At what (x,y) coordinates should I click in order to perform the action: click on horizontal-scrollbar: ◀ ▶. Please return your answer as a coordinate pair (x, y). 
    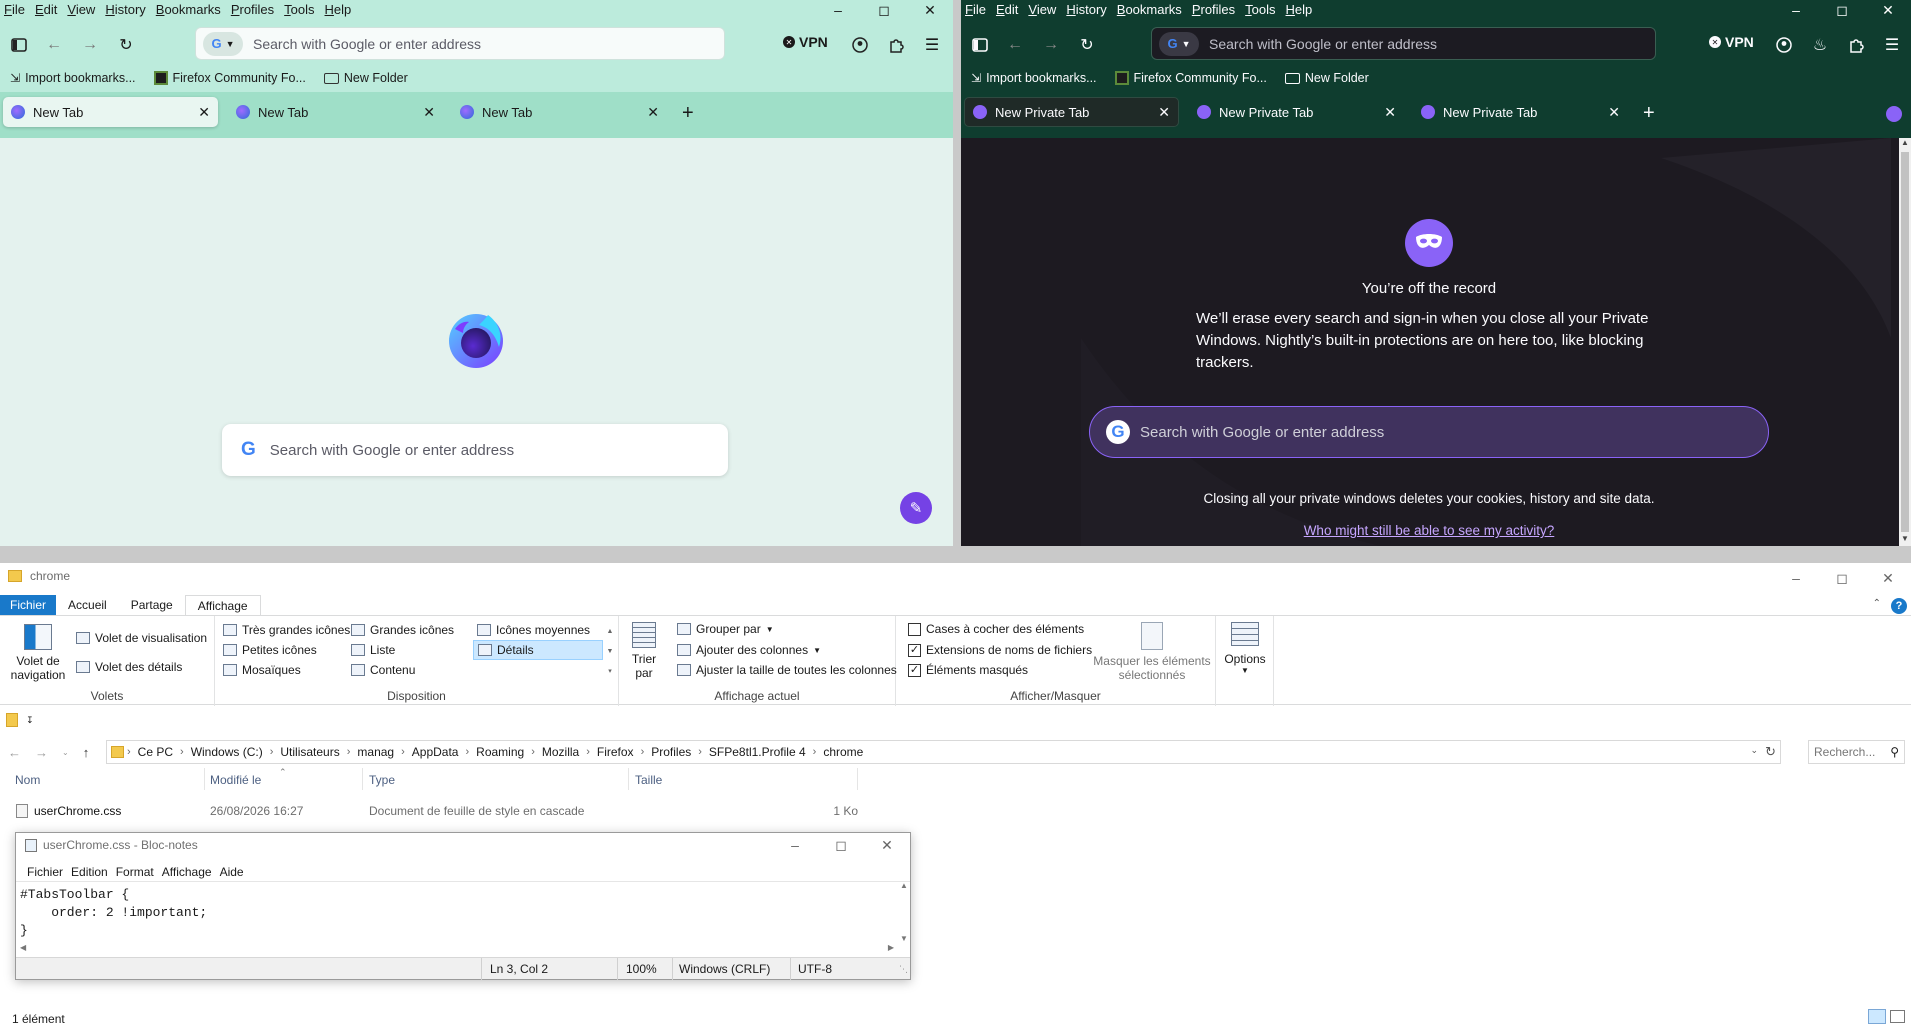
    Looking at the image, I should click on (457, 949).